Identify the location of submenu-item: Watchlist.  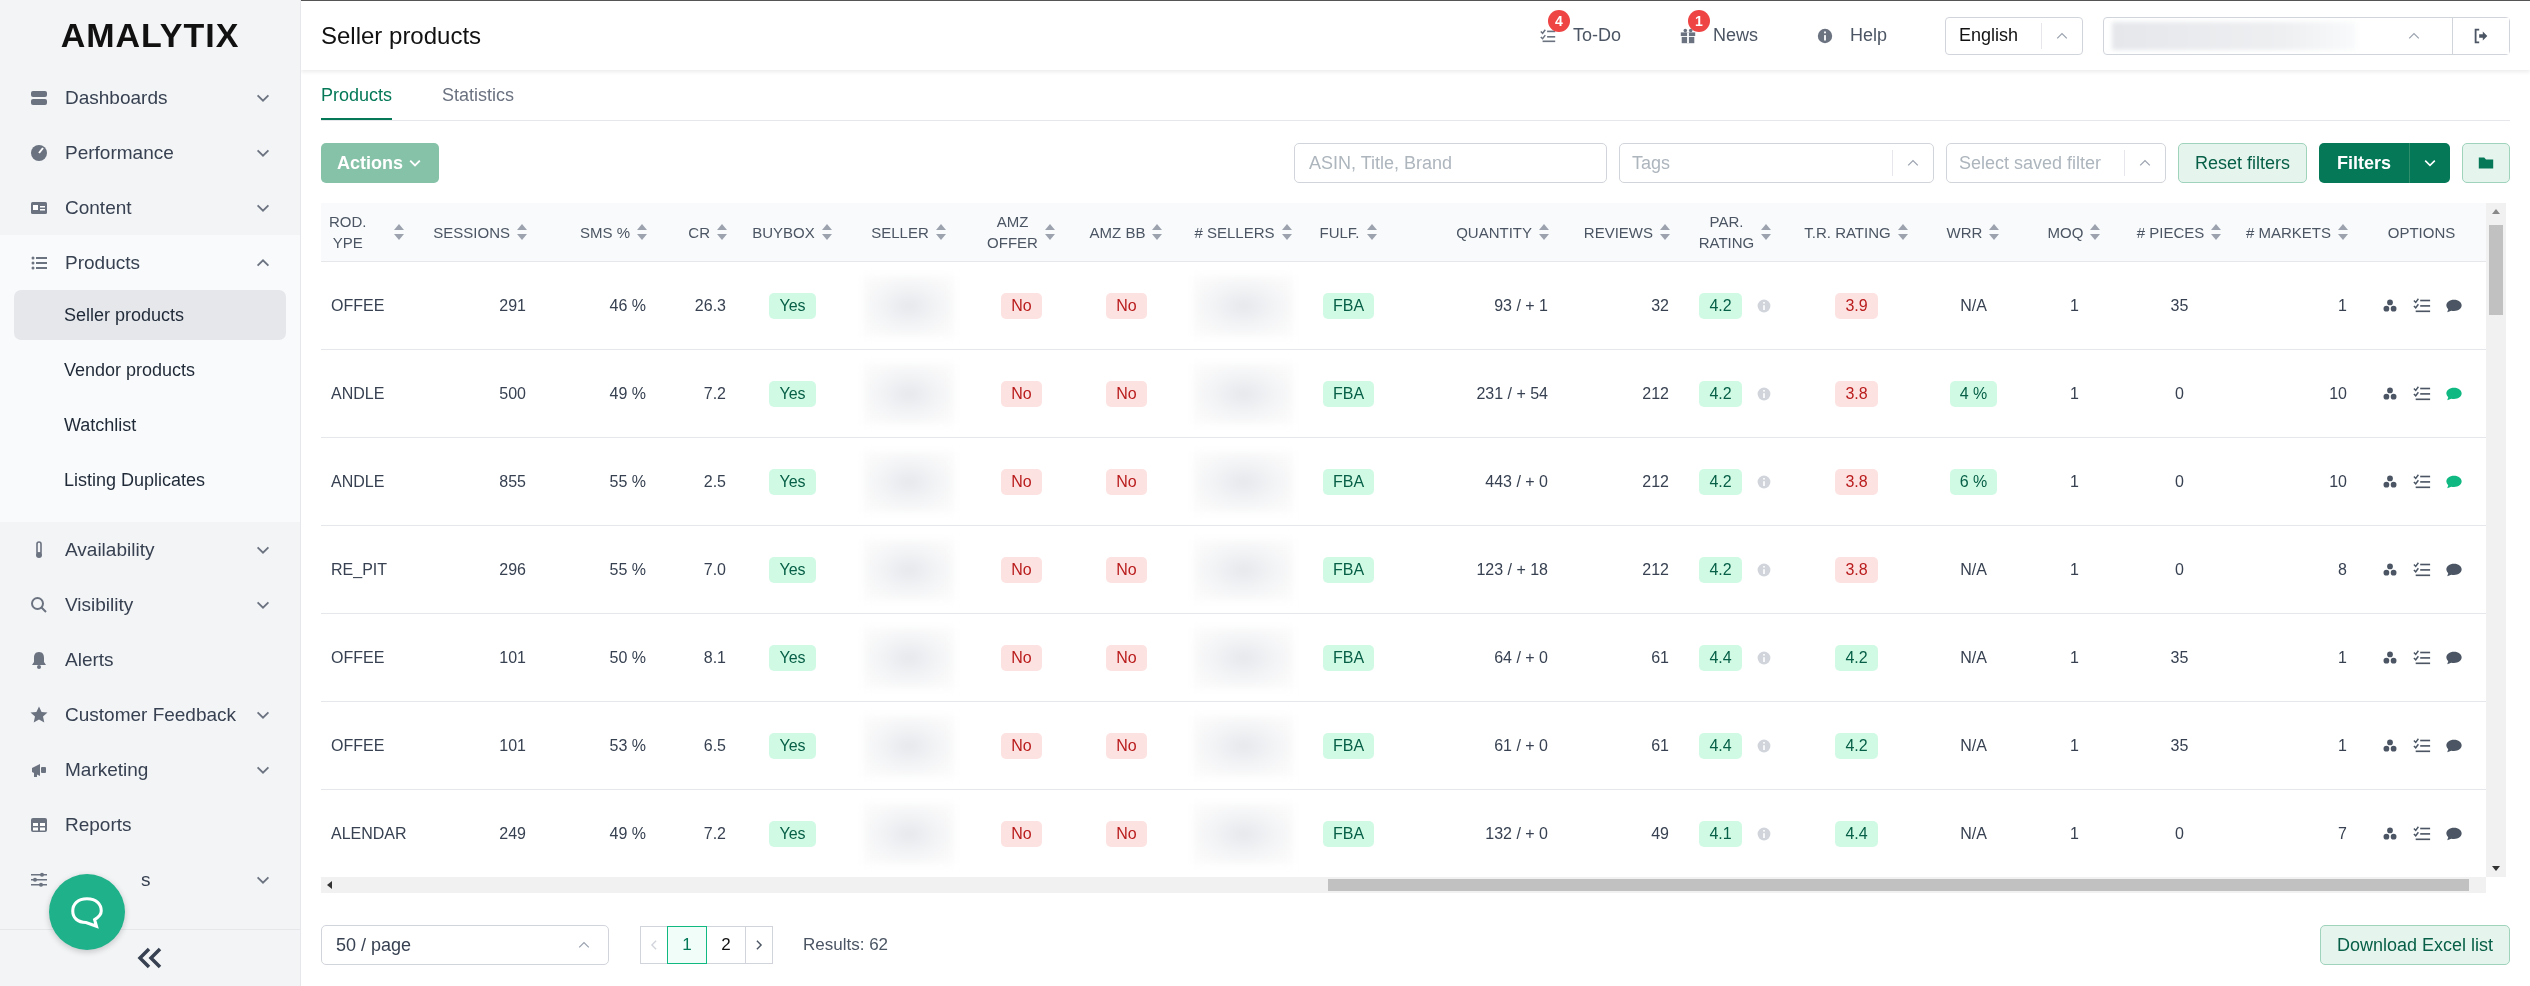
(150, 425).